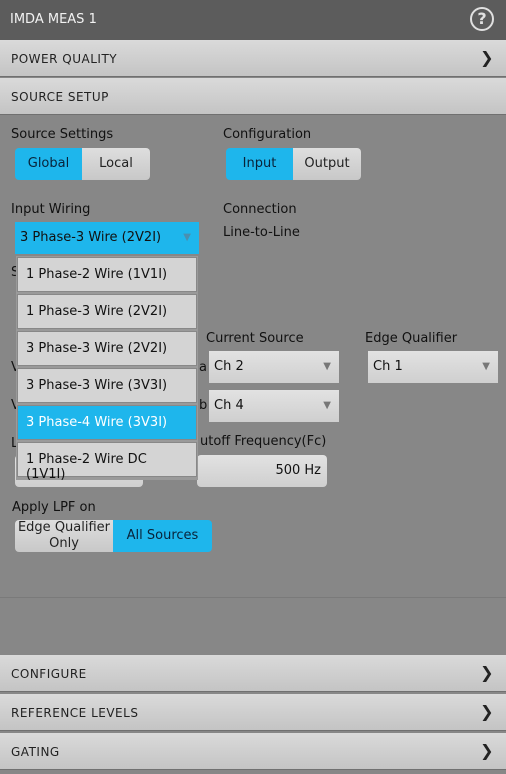 This screenshot has width=506, height=774. What do you see at coordinates (253, 20) in the screenshot?
I see `window-header: IMDA MEAS 1` at bounding box center [253, 20].